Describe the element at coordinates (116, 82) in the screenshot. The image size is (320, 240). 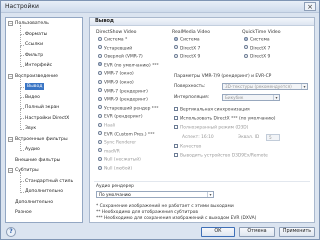
I see `radio-option: VMR-9 (окно)` at that location.